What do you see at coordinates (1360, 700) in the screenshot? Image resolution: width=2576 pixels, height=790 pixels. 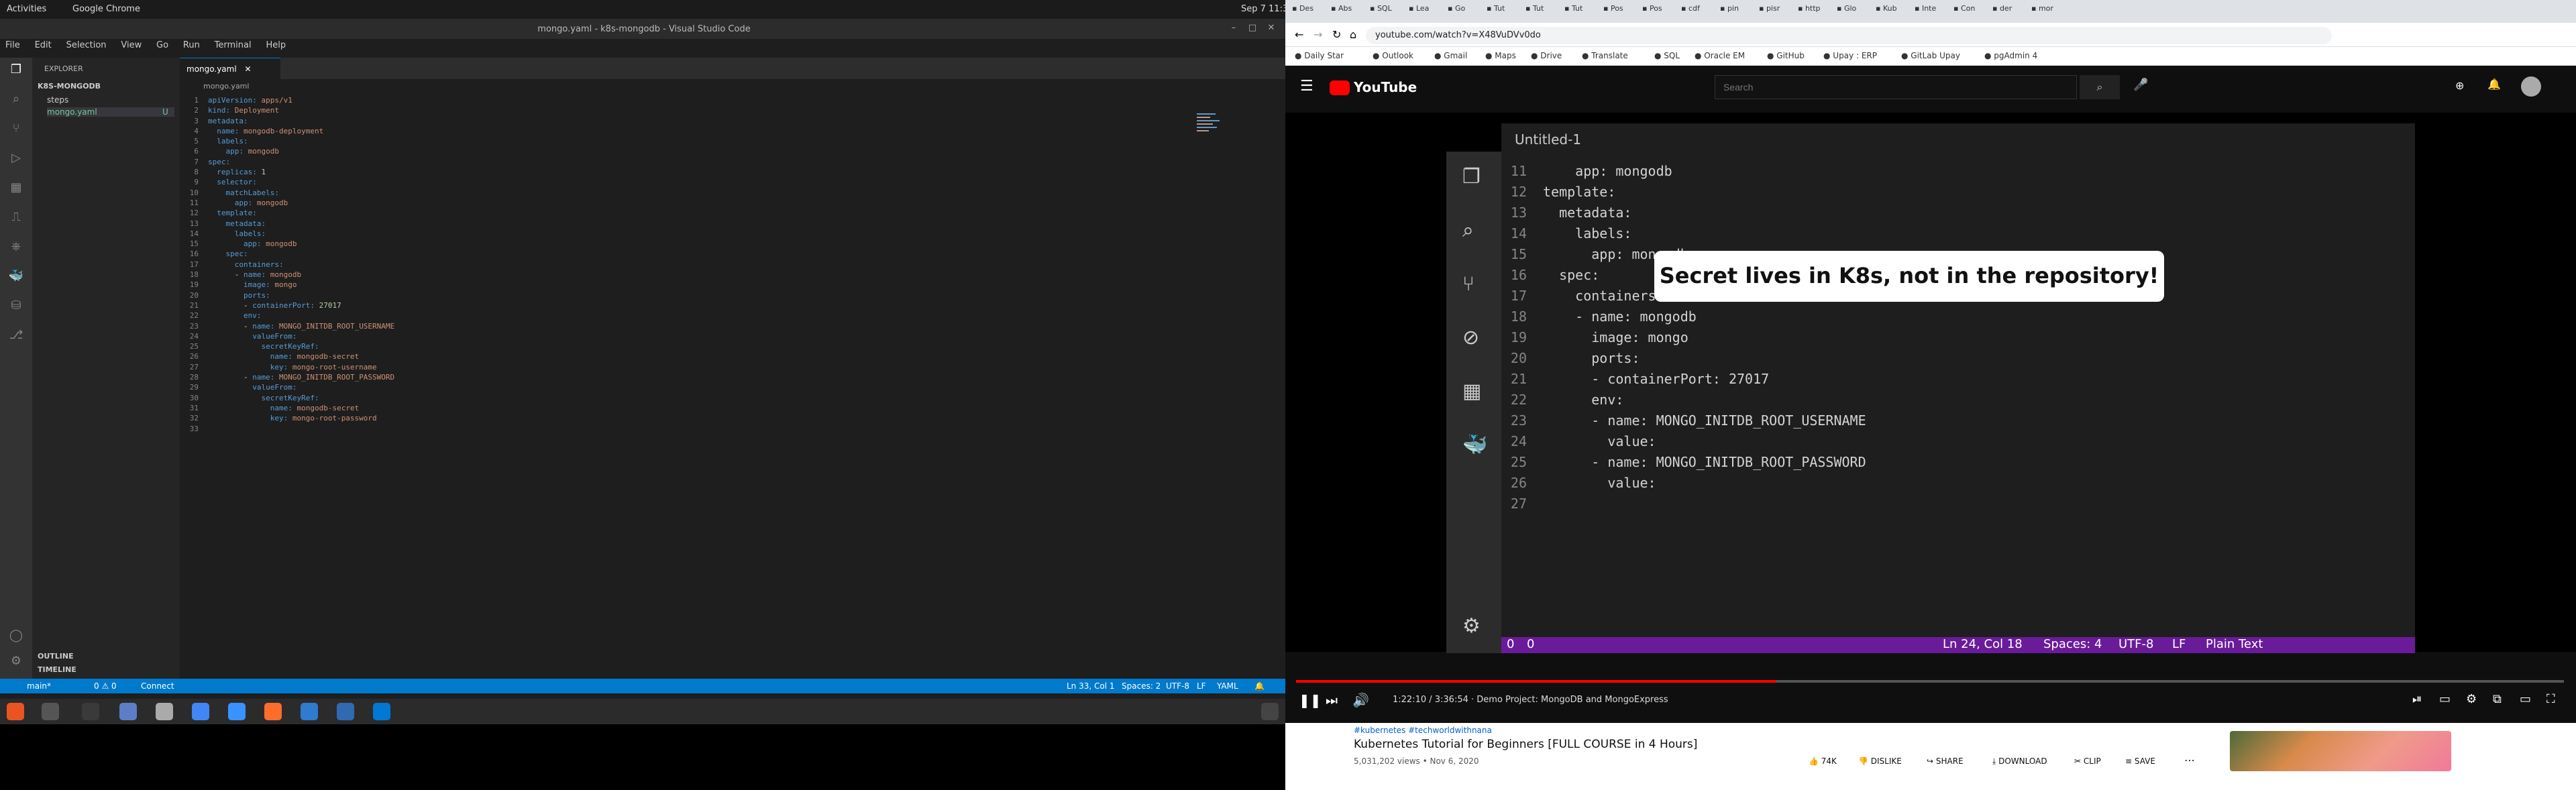 I see `volume-icon: 🔊` at bounding box center [1360, 700].